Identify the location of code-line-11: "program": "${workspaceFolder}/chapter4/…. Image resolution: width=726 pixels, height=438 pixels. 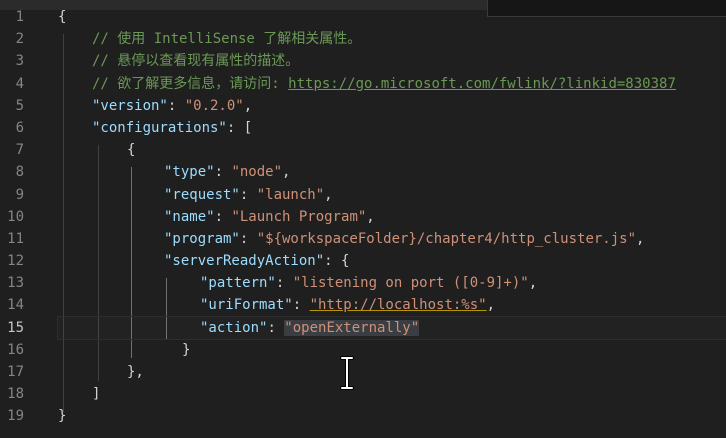
(392, 239).